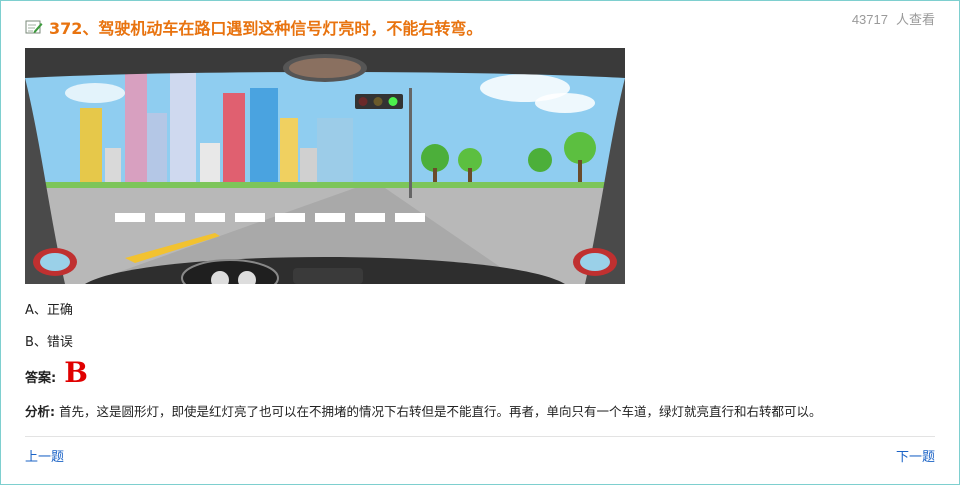 This screenshot has width=960, height=485. I want to click on answer-label: 答案:, so click(41, 378).